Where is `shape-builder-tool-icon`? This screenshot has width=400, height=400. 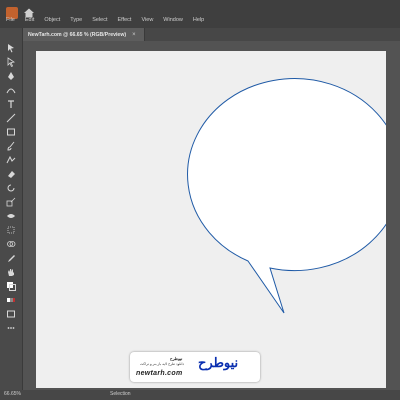
shape-builder-tool-icon is located at coordinates (11, 244).